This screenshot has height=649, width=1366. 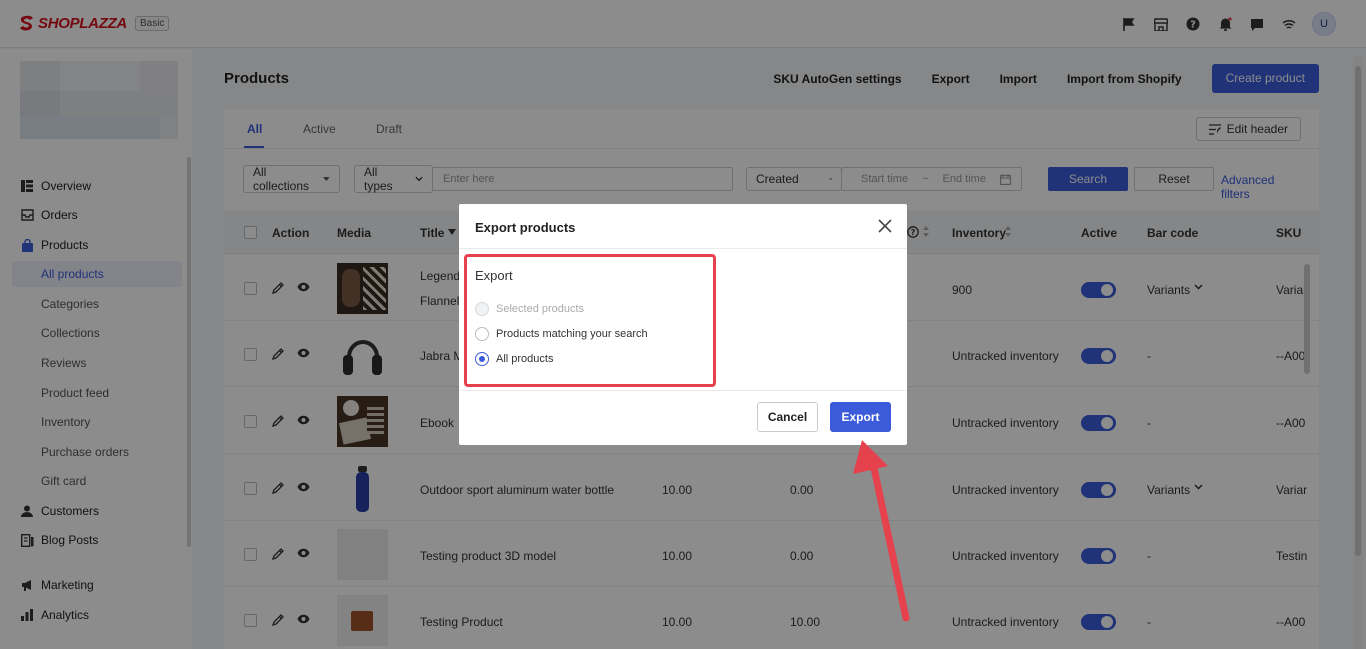 I want to click on annotation-highlight-box, so click(x=590, y=320).